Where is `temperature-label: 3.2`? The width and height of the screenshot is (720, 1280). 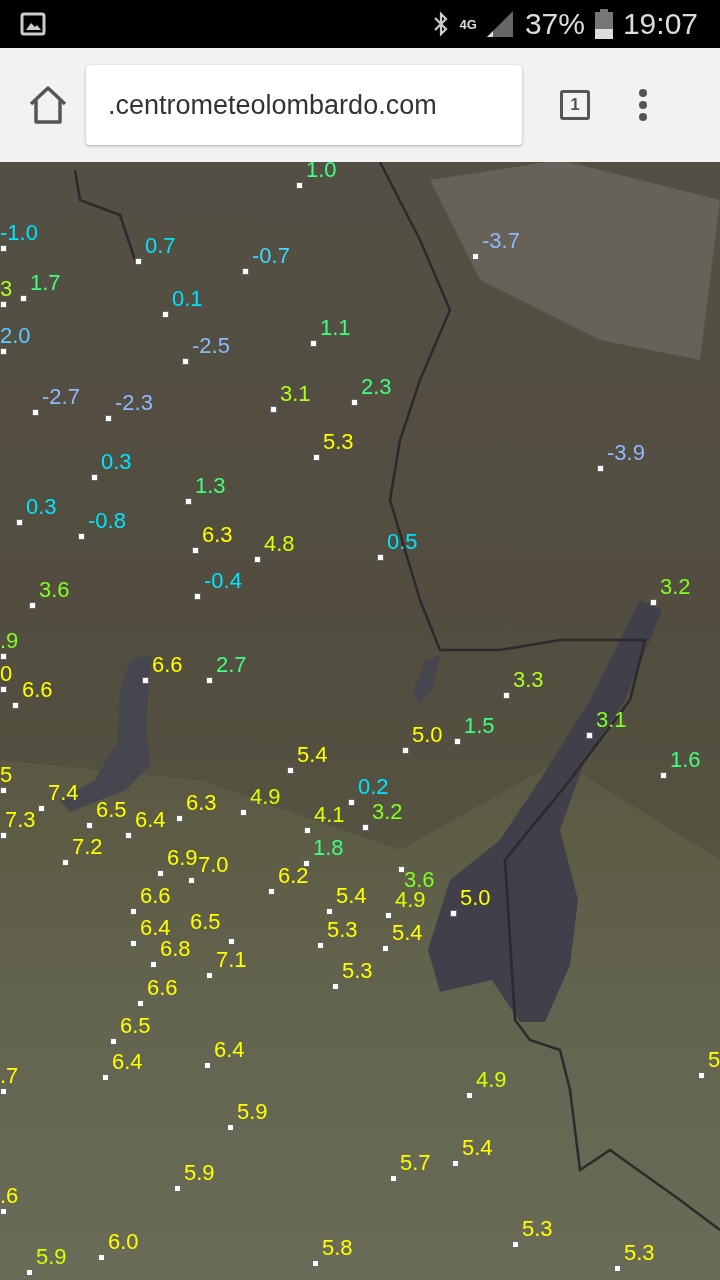
temperature-label: 3.2 is located at coordinates (387, 812).